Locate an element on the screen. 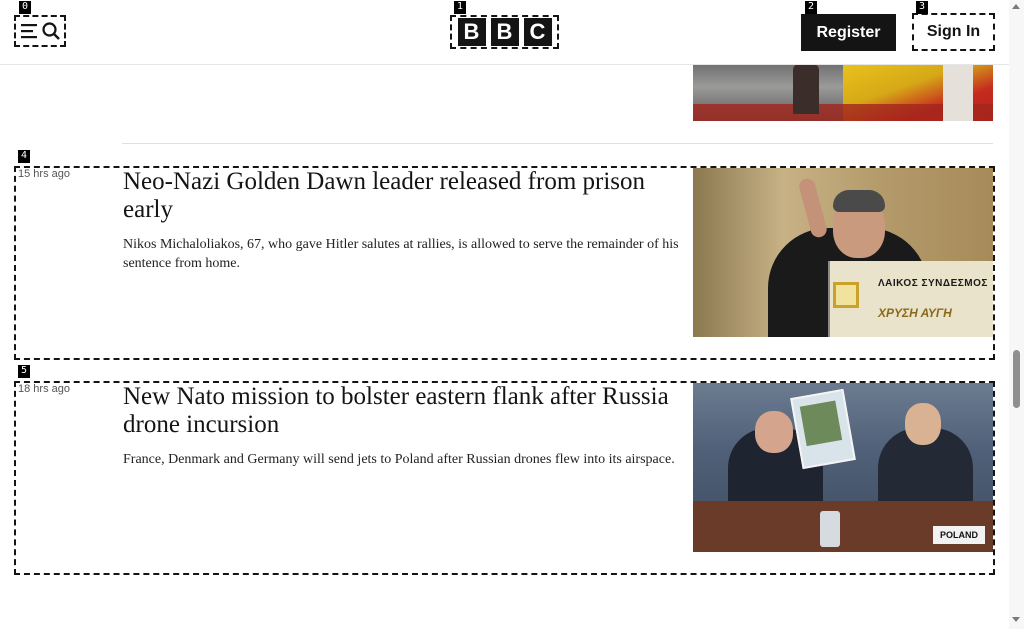 Image resolution: width=1024 pixels, height=629 pixels. marker-5: 5 is located at coordinates (24, 371).